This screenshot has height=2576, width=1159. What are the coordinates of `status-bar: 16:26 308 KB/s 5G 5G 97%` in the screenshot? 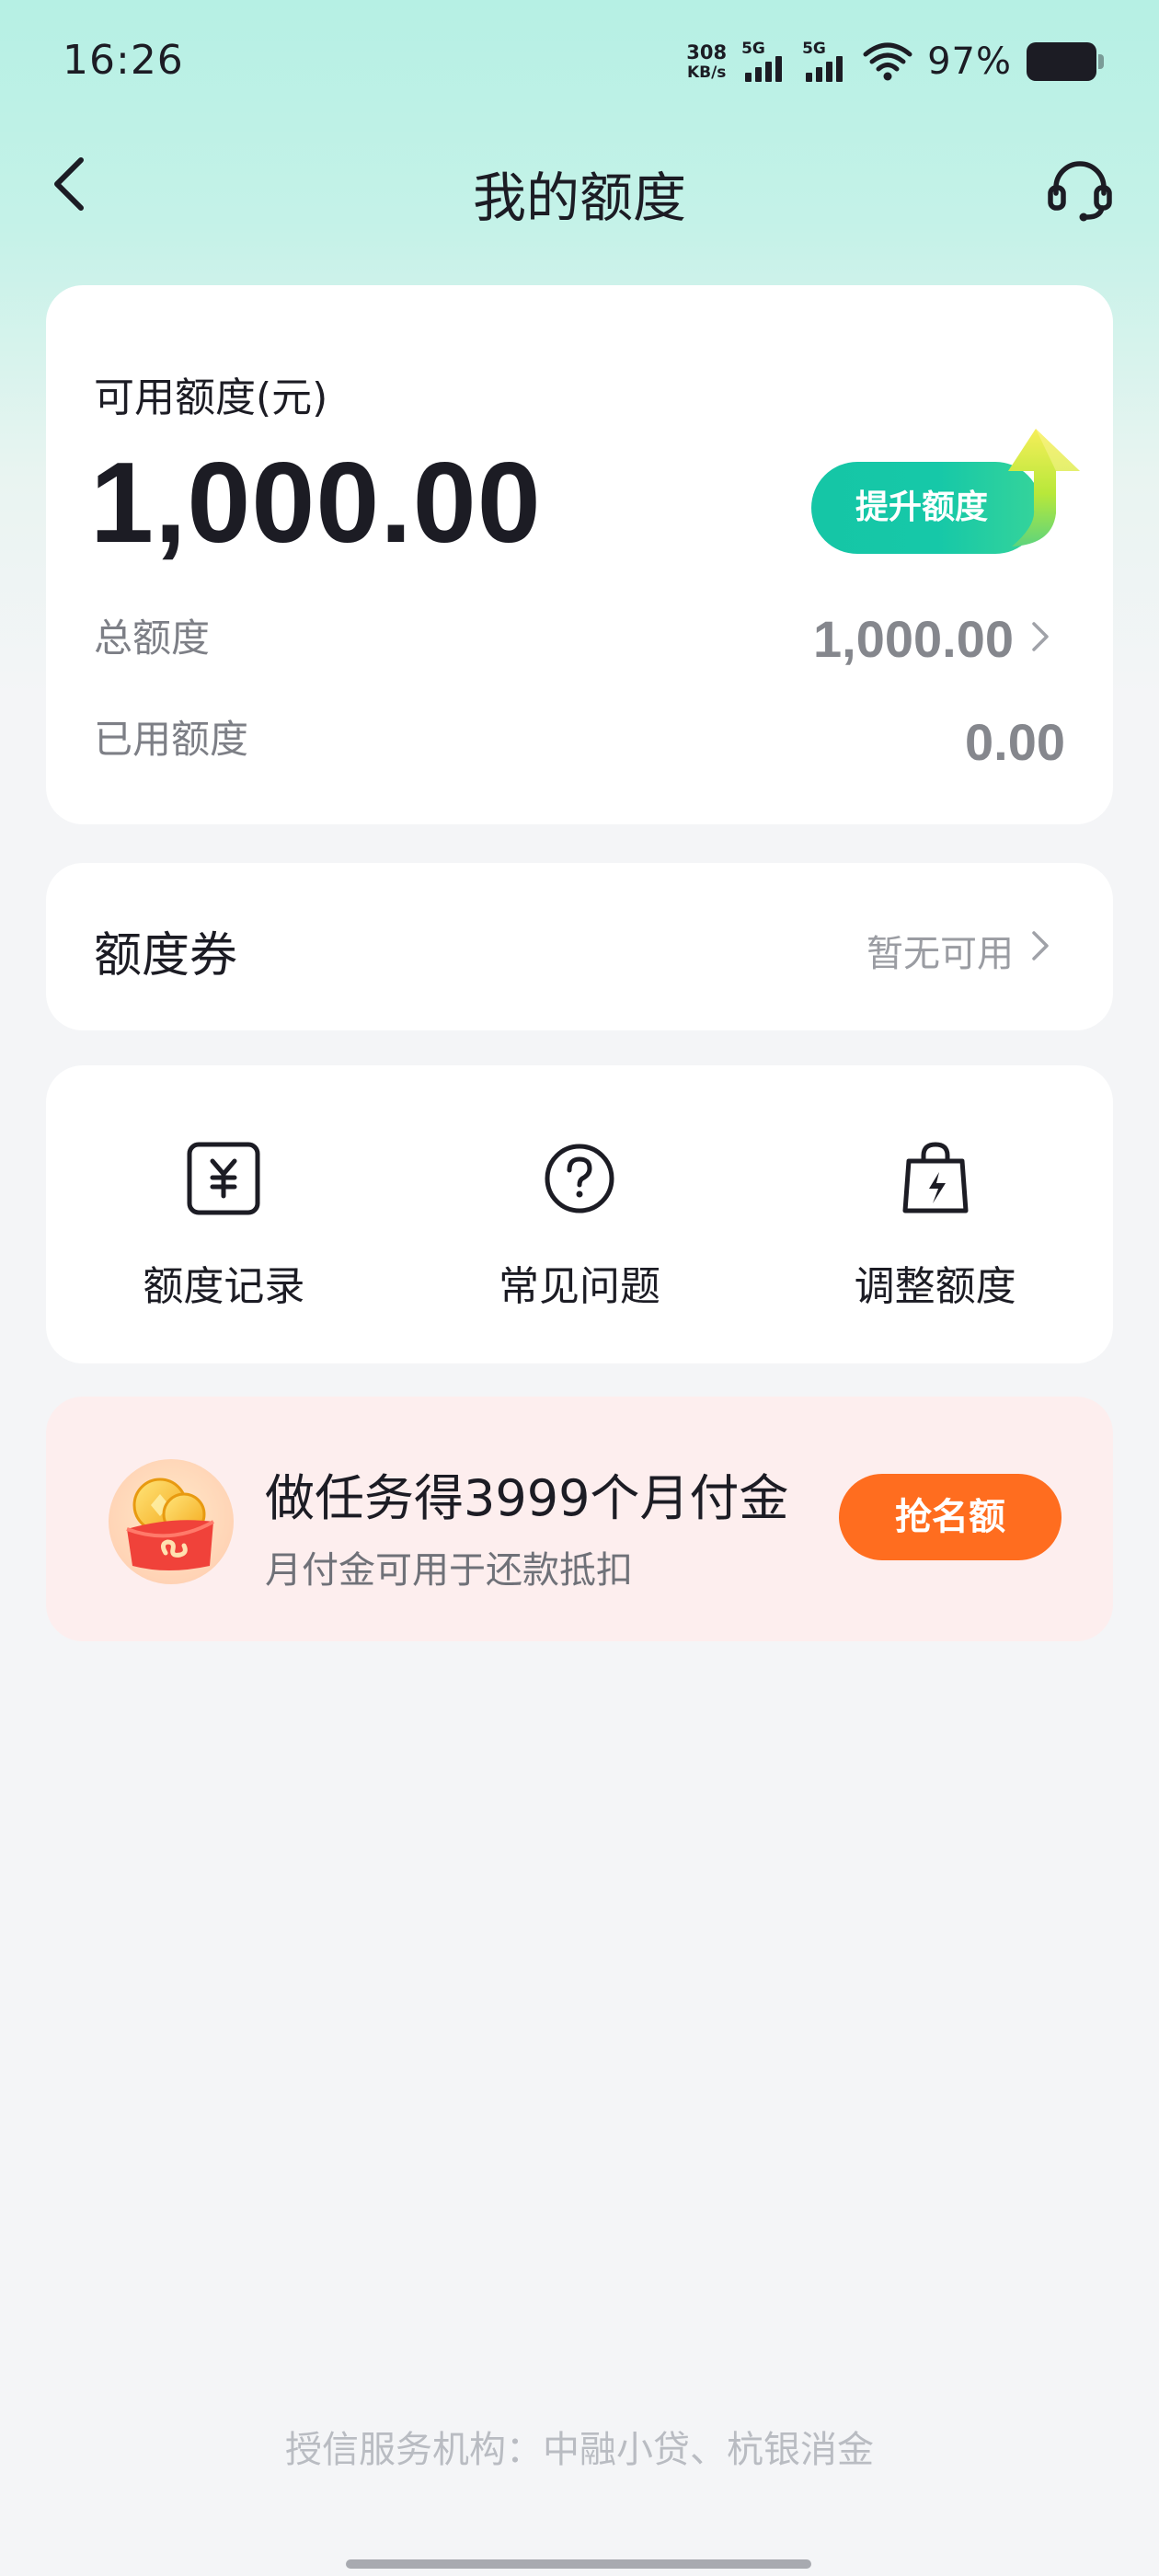 It's located at (579, 64).